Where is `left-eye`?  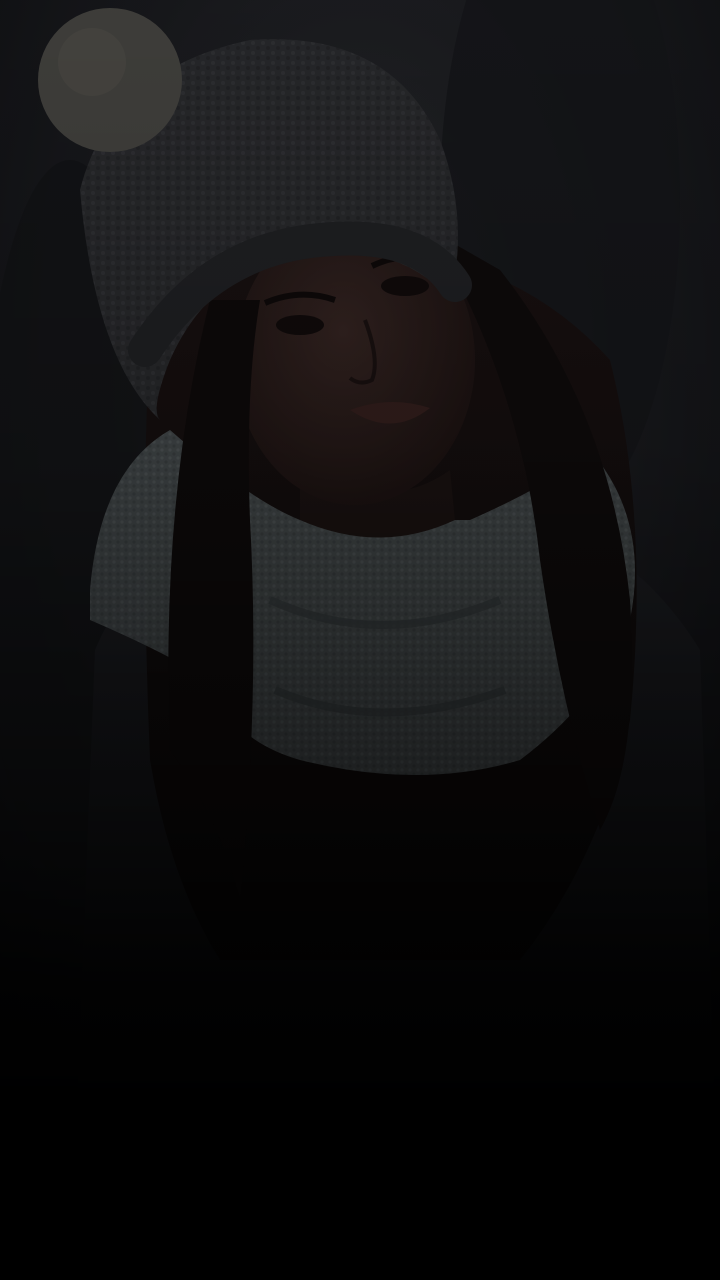 left-eye is located at coordinates (300, 325).